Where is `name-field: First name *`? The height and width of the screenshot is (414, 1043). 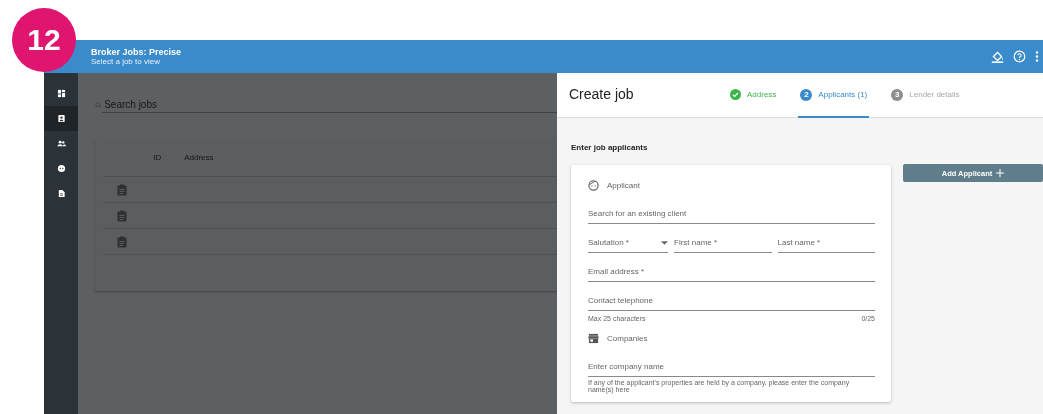 name-field: First name * is located at coordinates (723, 244).